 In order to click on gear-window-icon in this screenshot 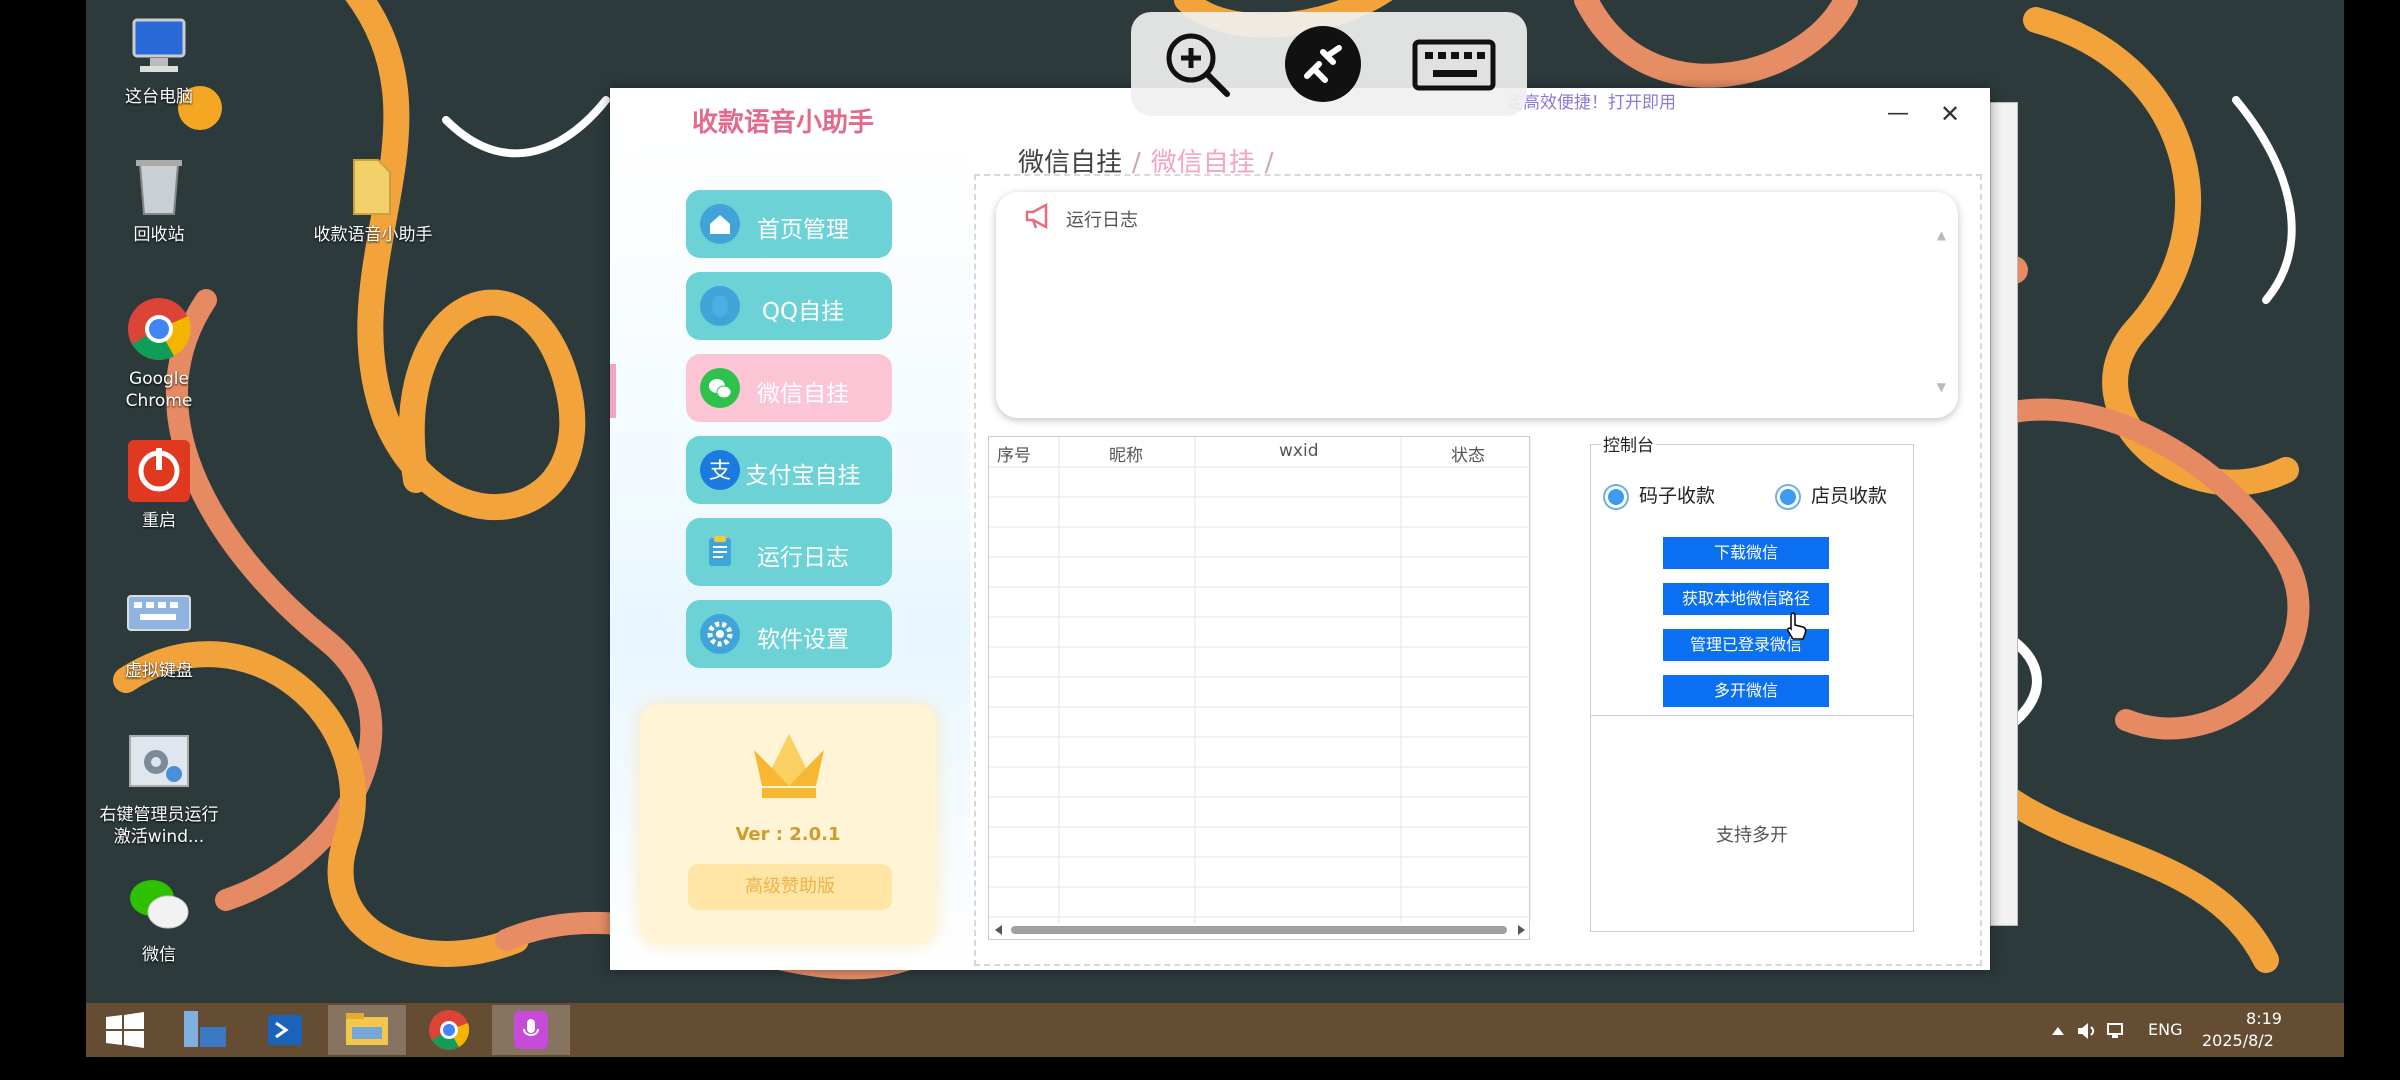, I will do `click(159, 765)`.